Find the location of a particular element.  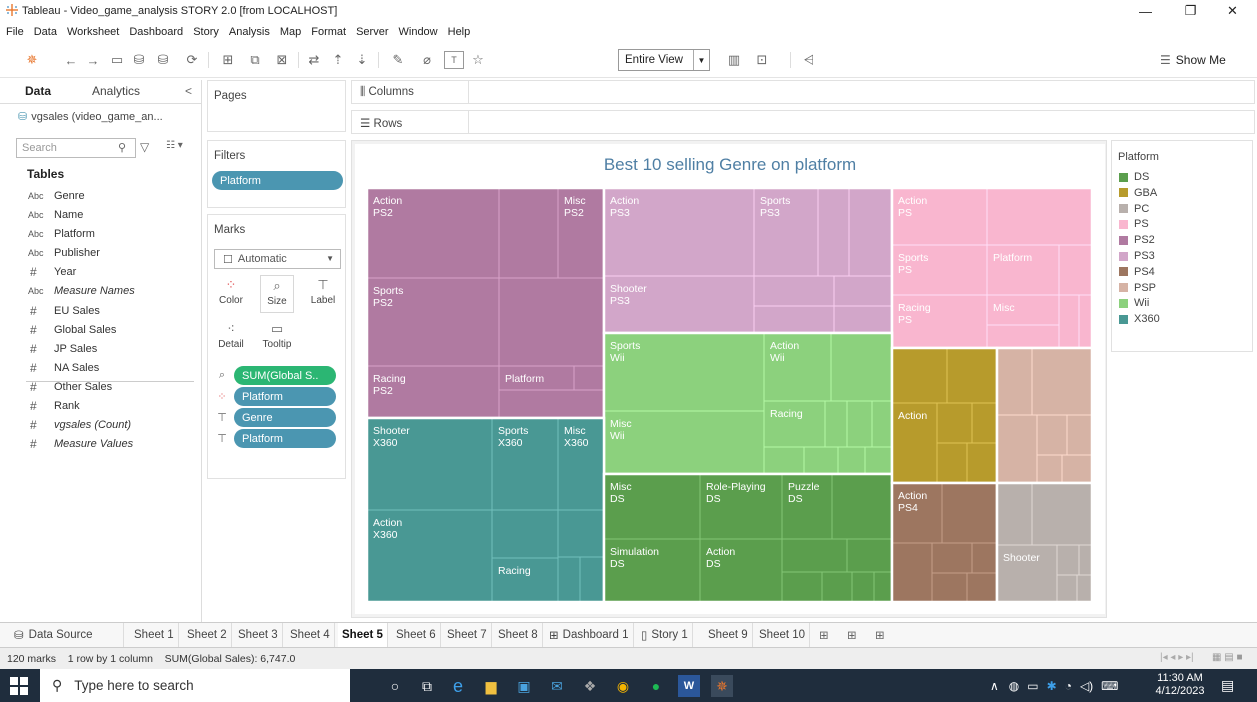

network-icon: ◔ is located at coordinates (1068, 686).